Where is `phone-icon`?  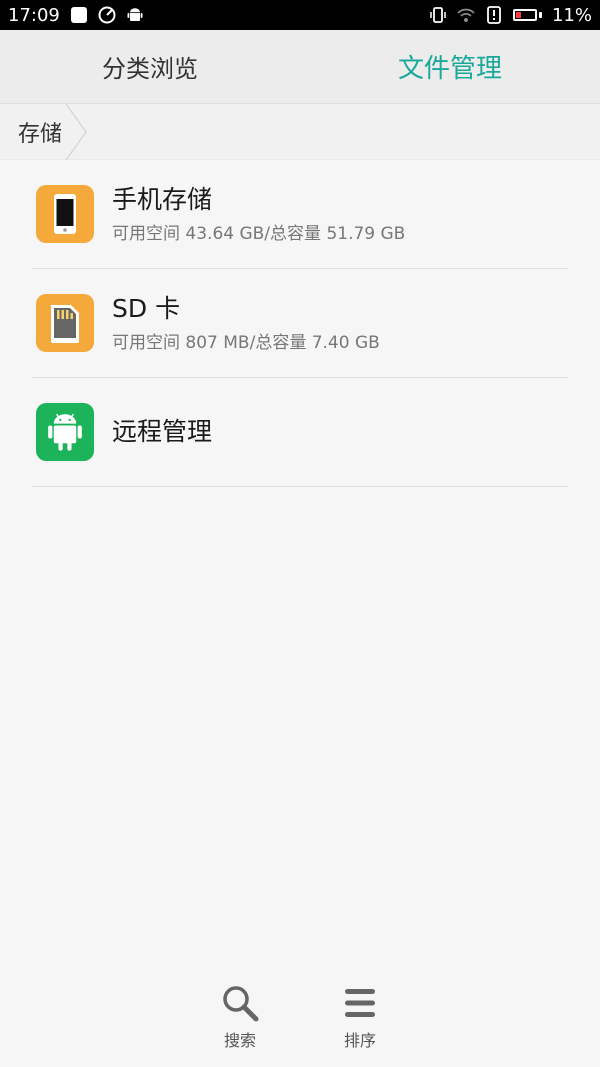 phone-icon is located at coordinates (65, 214).